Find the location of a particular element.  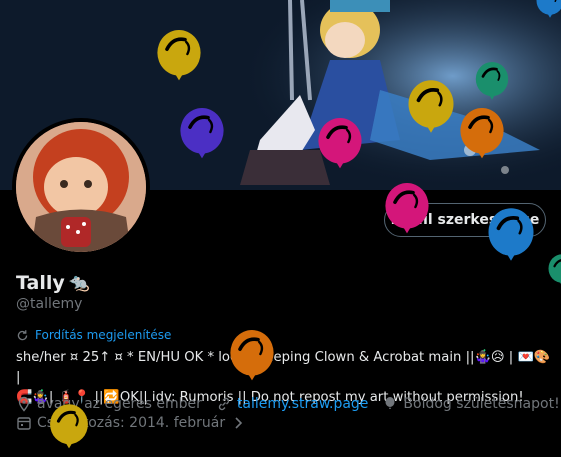

link-icon is located at coordinates (224, 404).